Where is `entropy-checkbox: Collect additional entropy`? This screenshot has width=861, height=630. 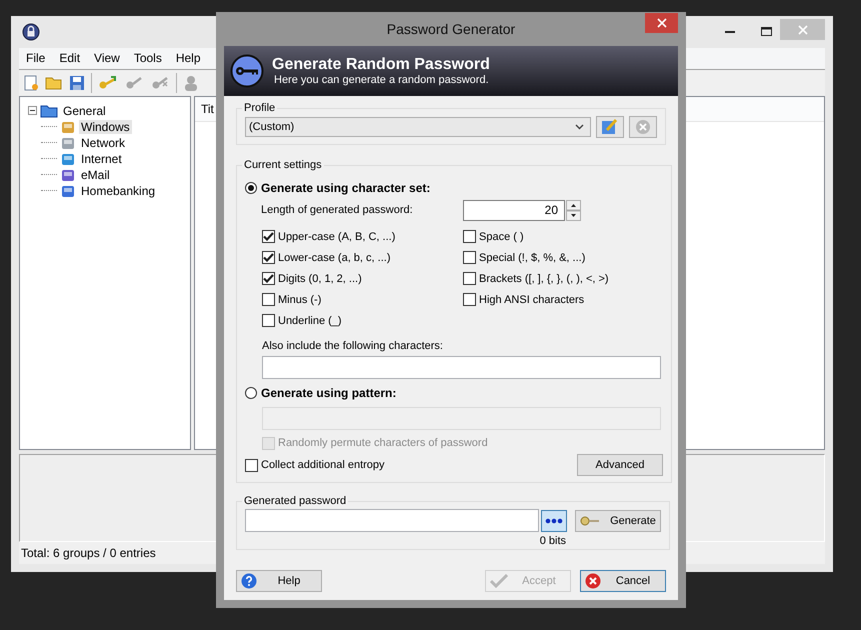
entropy-checkbox: Collect additional entropy is located at coordinates (315, 465).